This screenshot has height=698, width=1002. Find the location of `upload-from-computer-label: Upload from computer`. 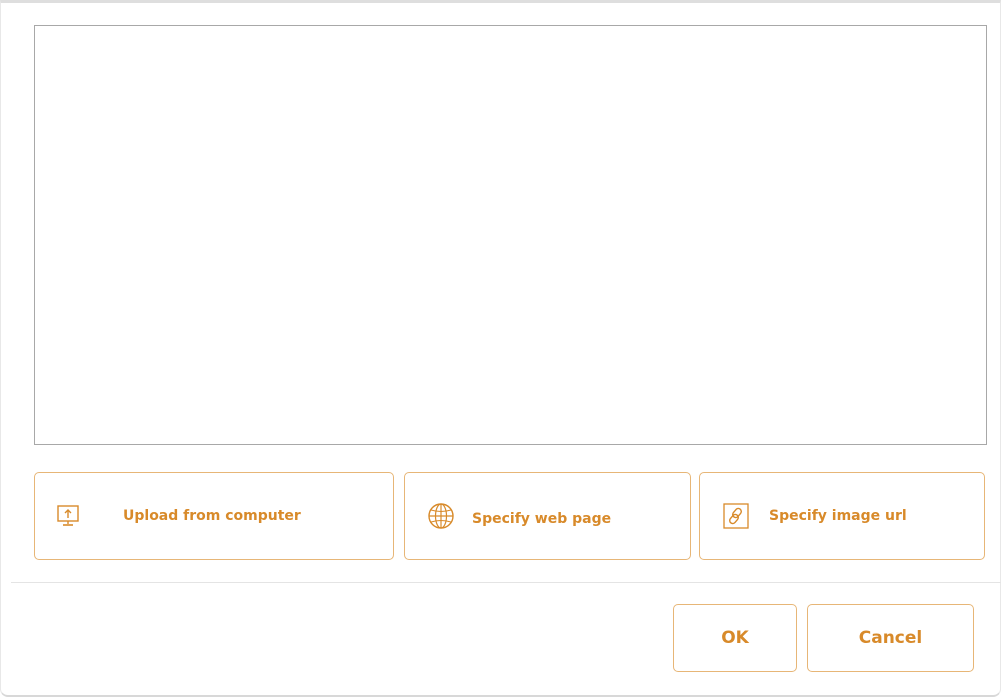

upload-from-computer-label: Upload from computer is located at coordinates (212, 516).